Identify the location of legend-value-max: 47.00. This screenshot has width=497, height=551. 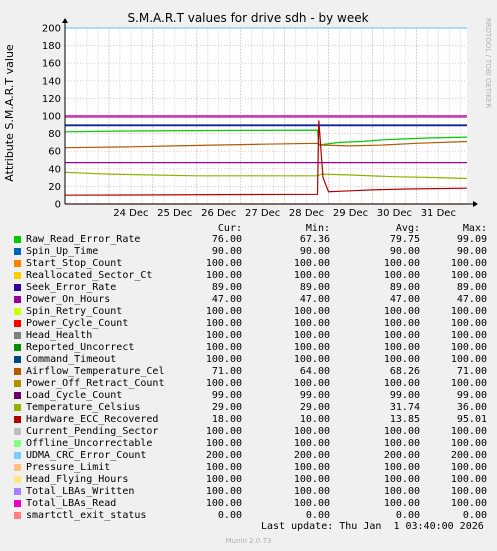
(471, 299).